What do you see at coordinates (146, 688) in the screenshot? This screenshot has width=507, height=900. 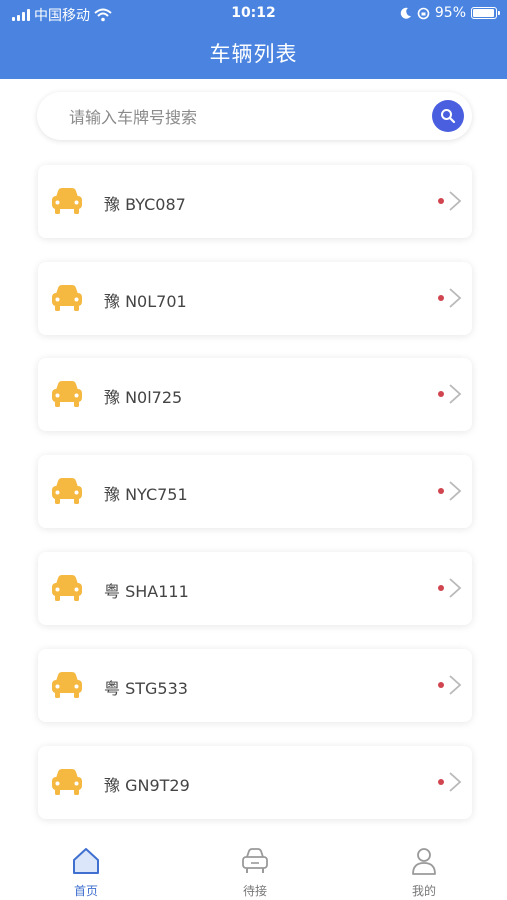 I see `plate-number: 粤 STG533` at bounding box center [146, 688].